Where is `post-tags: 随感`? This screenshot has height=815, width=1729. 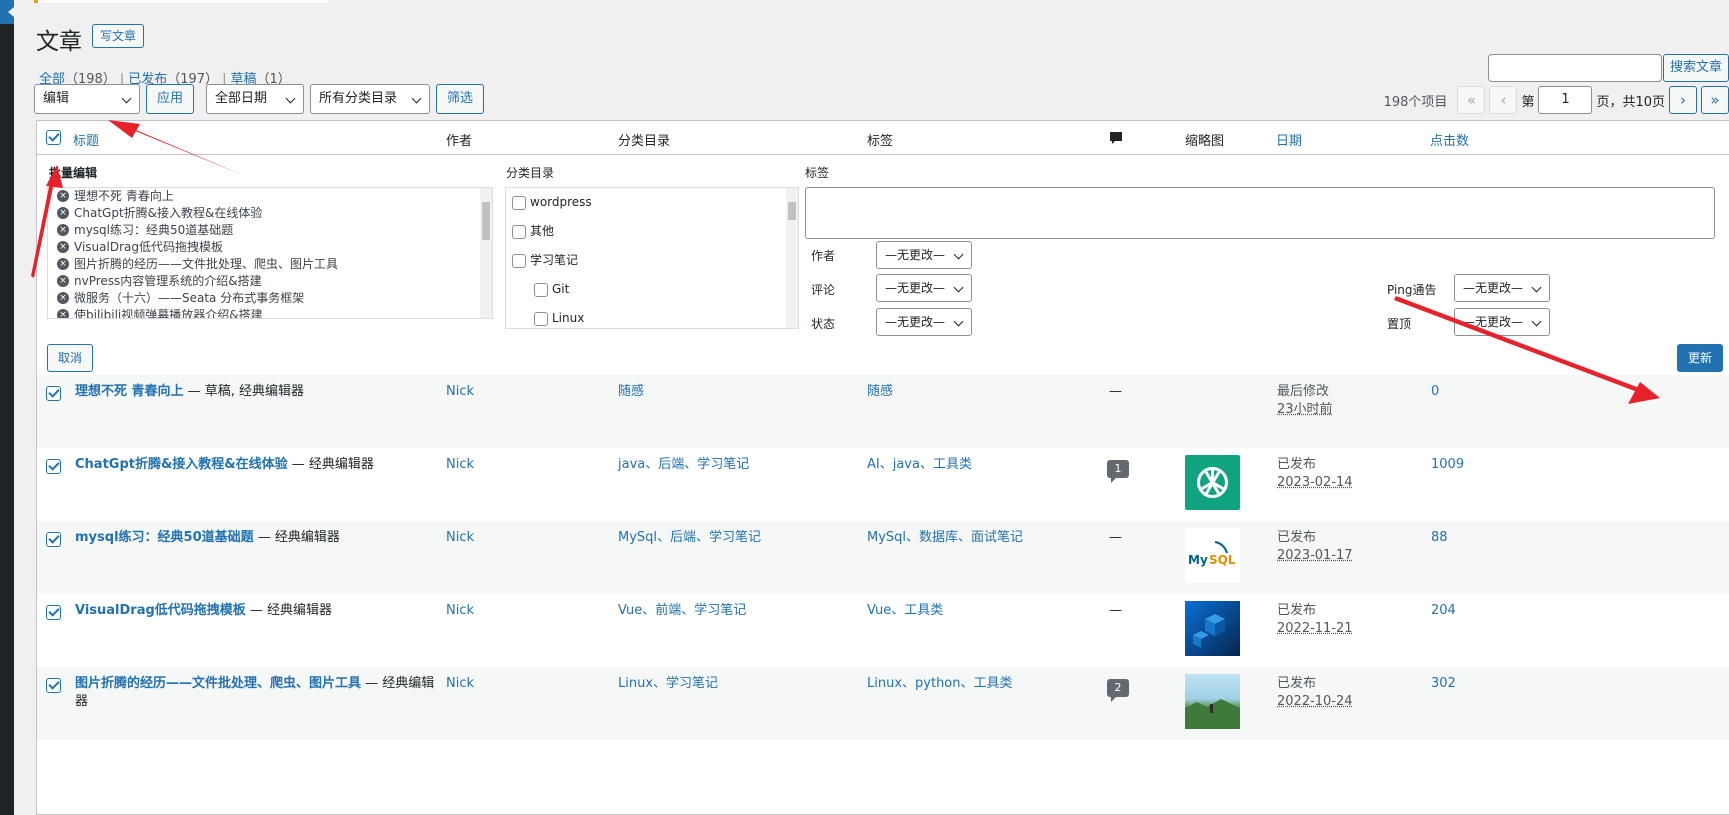
post-tags: 随感 is located at coordinates (880, 392).